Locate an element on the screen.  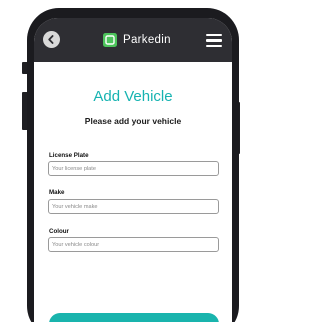
app-header: Parkedin is located at coordinates (133, 40).